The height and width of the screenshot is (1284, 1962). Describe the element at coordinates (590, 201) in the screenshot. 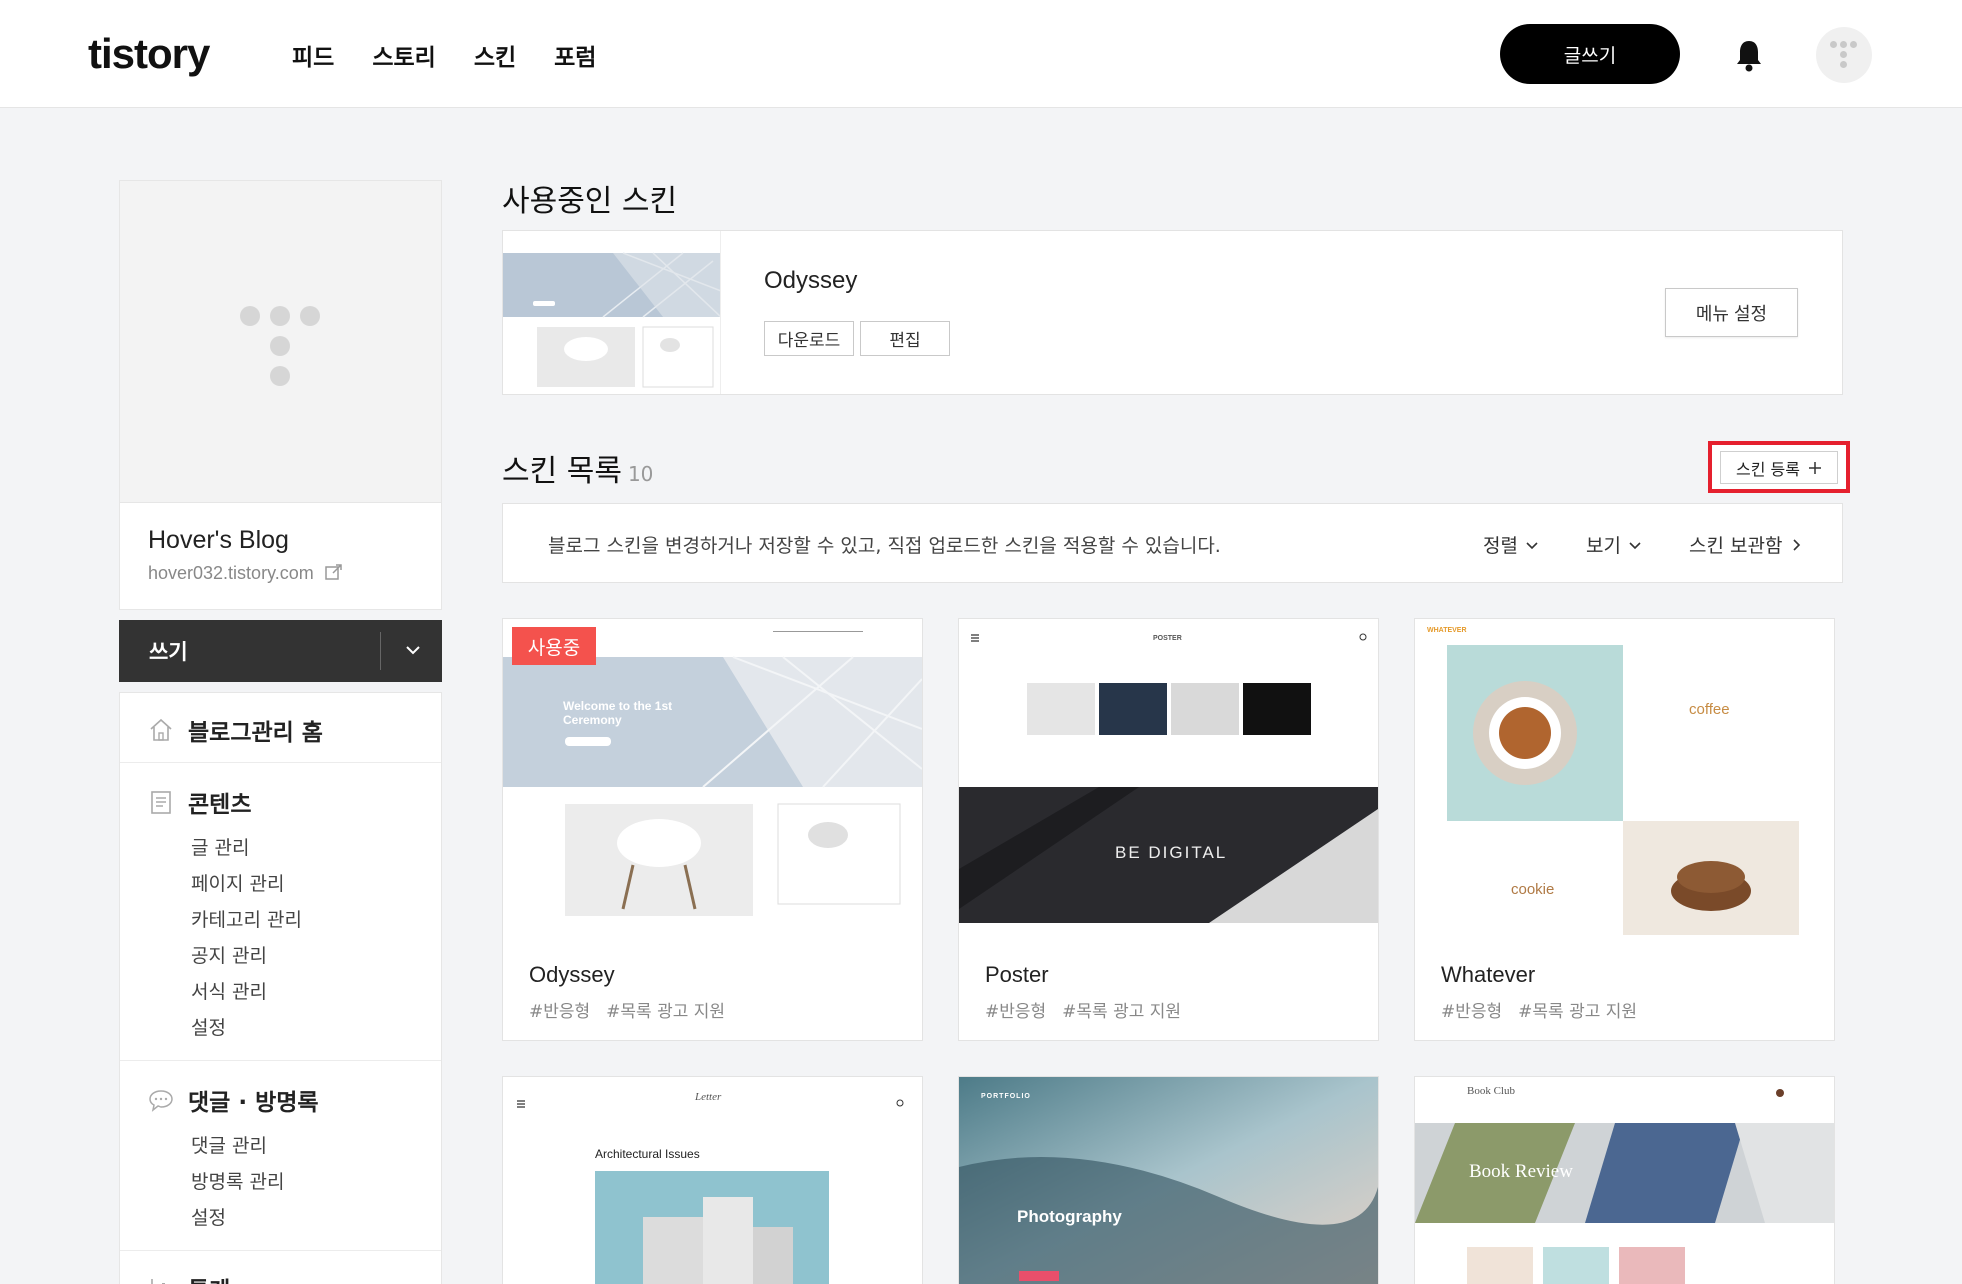

I see `current-skin-title: 사용중인 스킨` at that location.